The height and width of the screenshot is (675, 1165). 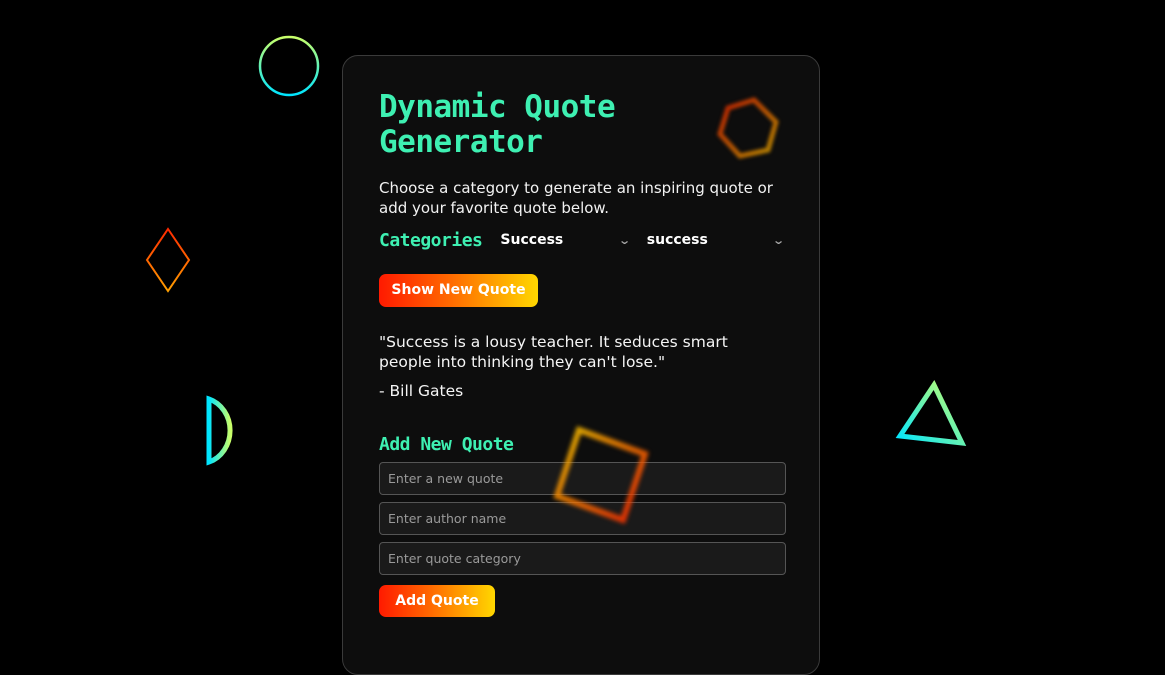 What do you see at coordinates (219, 430) in the screenshot?
I see `half-circle-shape-icon` at bounding box center [219, 430].